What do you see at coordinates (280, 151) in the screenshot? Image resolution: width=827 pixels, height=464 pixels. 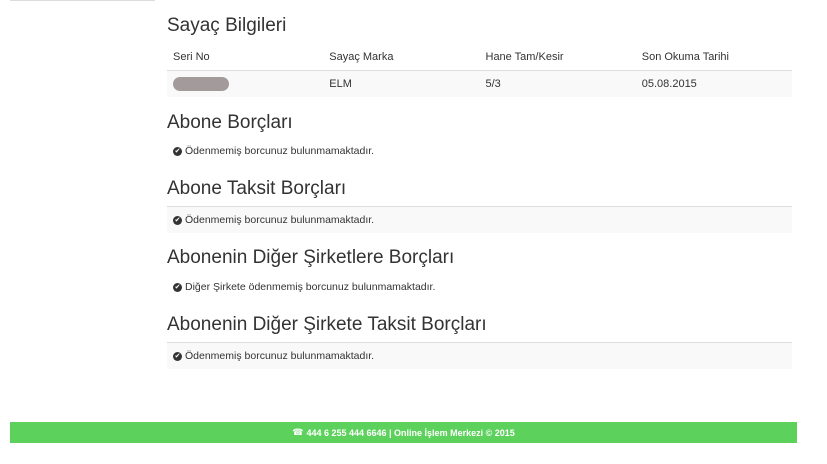 I see `subscriber-debts-text: Ödenmemiş borcunuz bulunmamaktadır.` at bounding box center [280, 151].